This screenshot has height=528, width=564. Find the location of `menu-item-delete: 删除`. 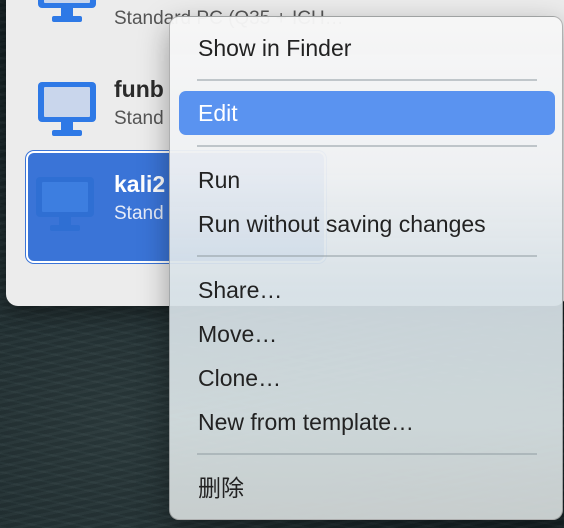

menu-item-delete: 删除 is located at coordinates (367, 488).